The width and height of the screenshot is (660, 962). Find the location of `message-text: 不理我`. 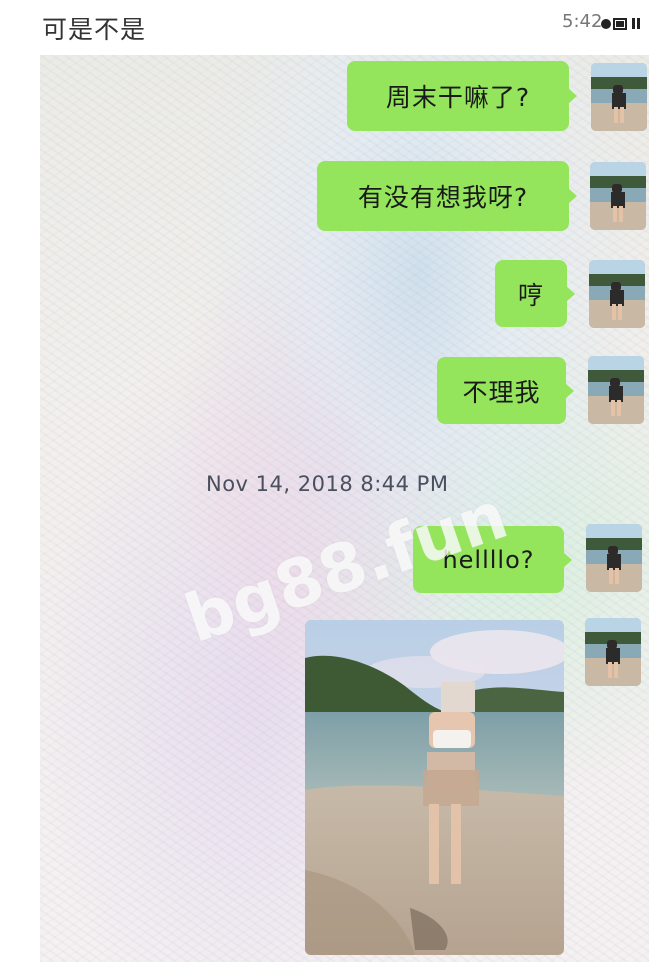

message-text: 不理我 is located at coordinates (501, 392).